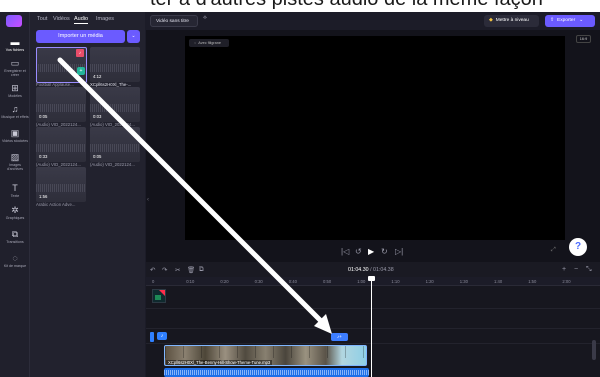 This screenshot has height=377, width=600. I want to click on logo-overlay-clip, so click(159, 296).